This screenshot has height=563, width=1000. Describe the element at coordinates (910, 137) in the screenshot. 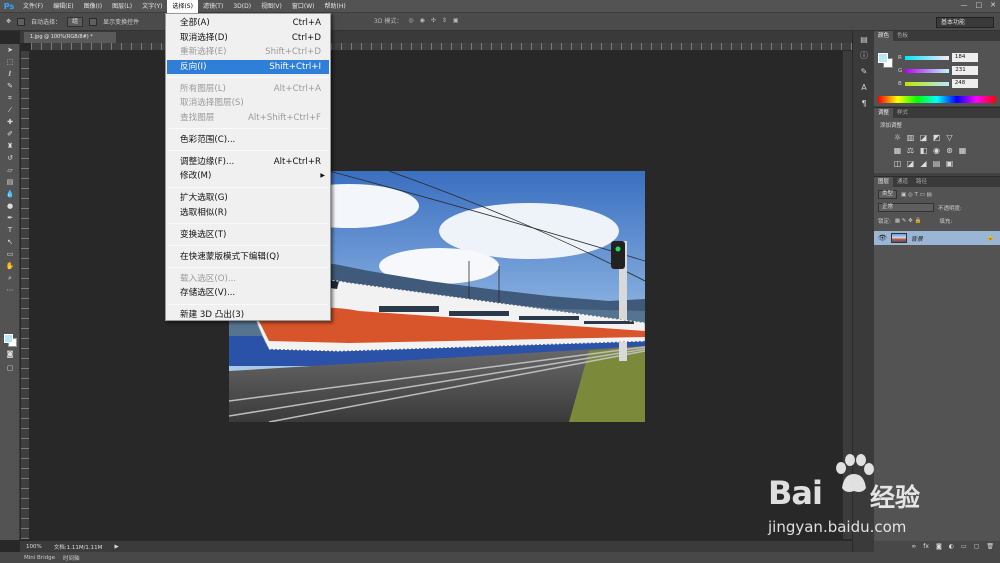

I see `levels-icon: ▥` at that location.